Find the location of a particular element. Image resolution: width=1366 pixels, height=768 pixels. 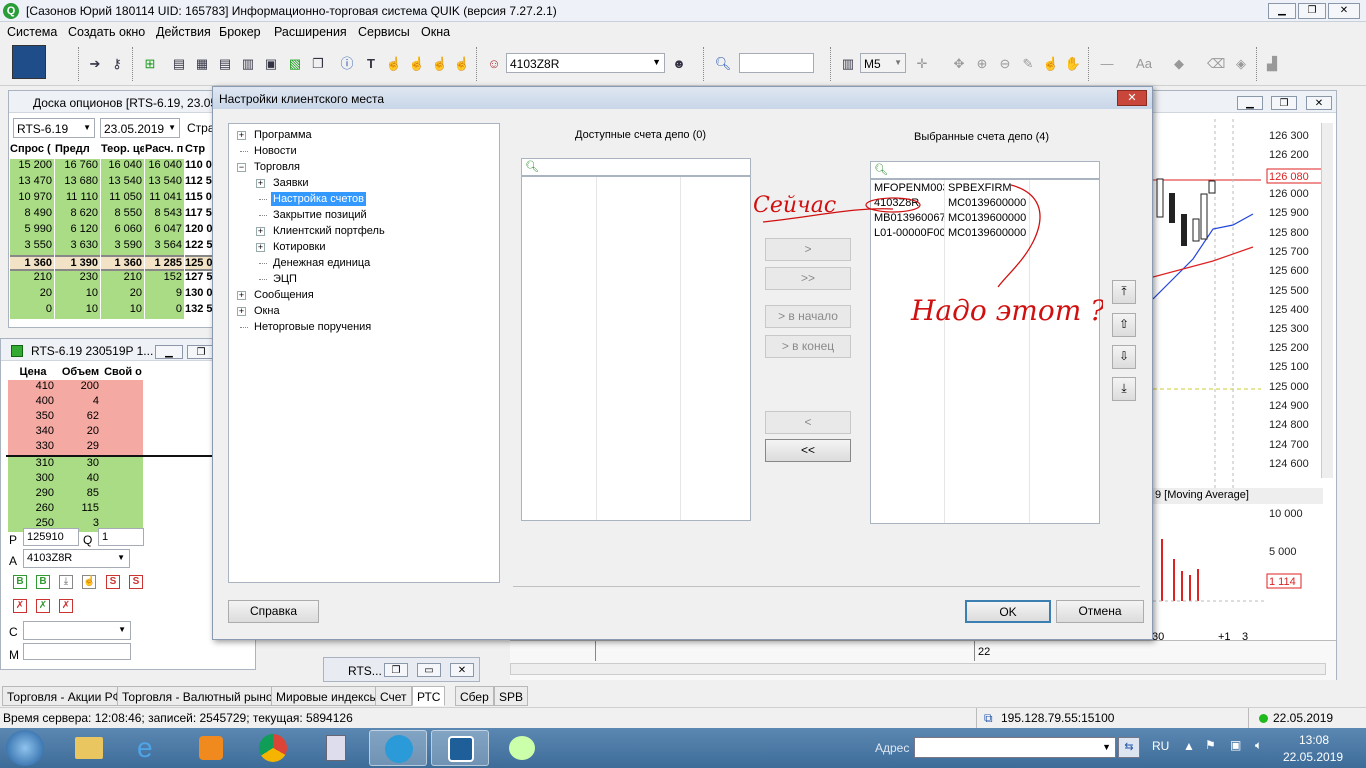

move-button: << is located at coordinates (808, 450).